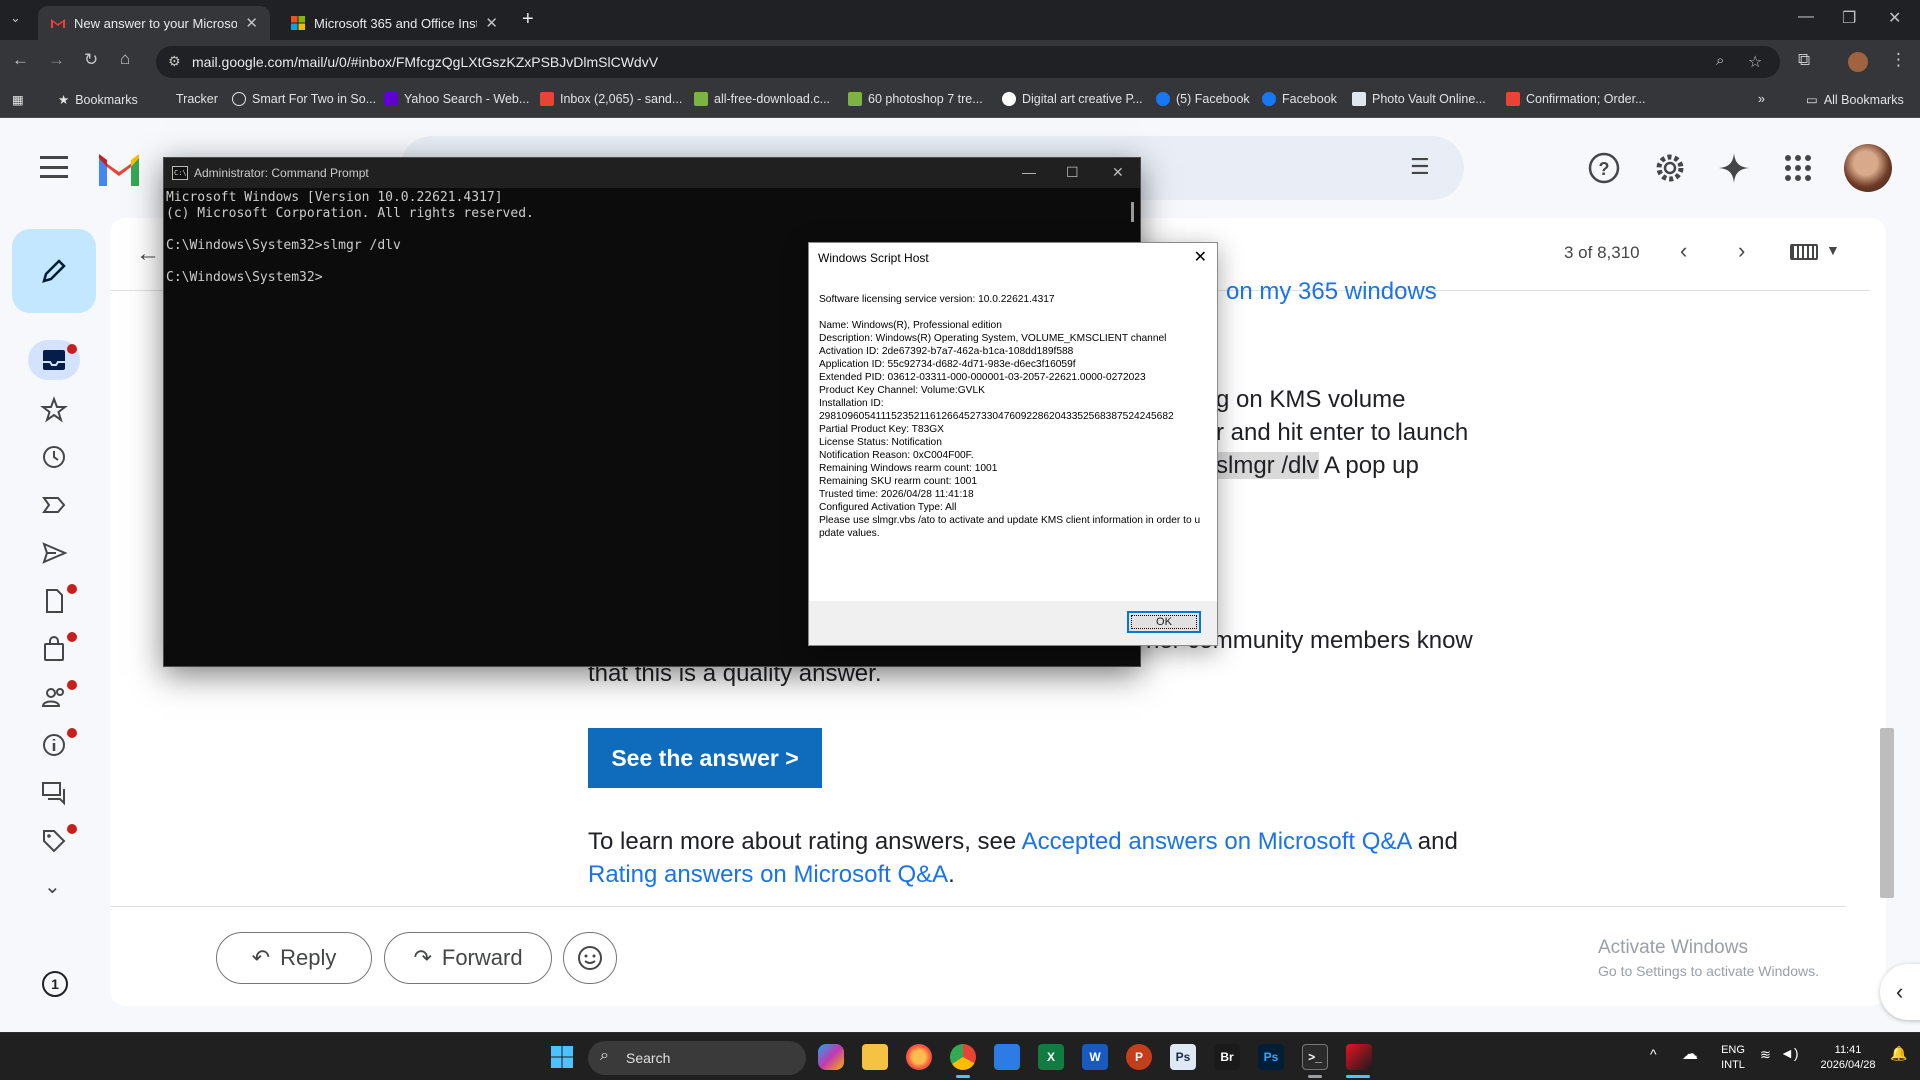  What do you see at coordinates (1164, 622) in the screenshot?
I see `ok-button: OK` at bounding box center [1164, 622].